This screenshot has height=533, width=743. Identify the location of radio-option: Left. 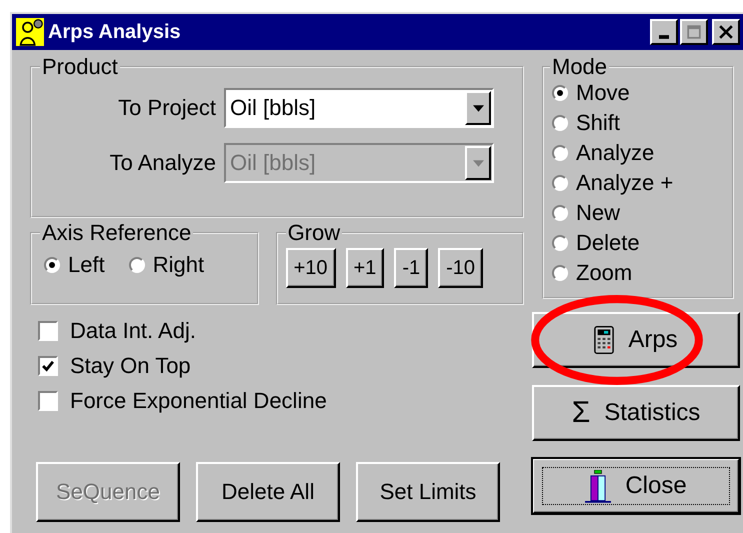
(74, 265).